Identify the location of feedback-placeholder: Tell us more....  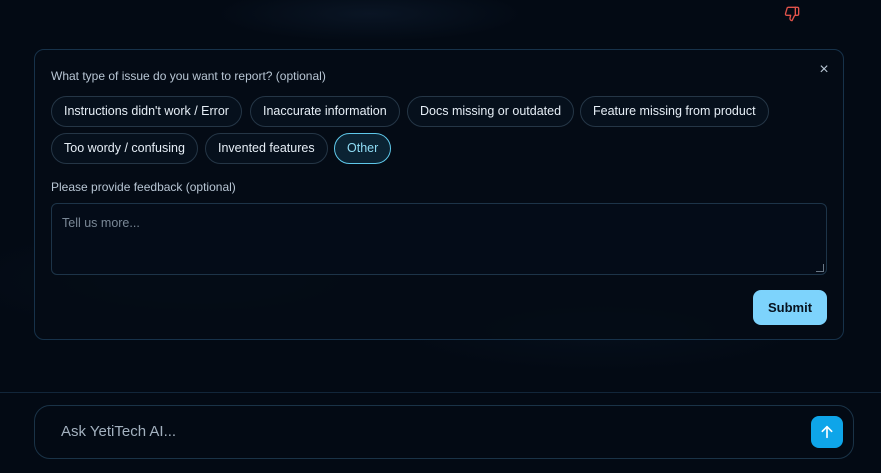
(101, 223).